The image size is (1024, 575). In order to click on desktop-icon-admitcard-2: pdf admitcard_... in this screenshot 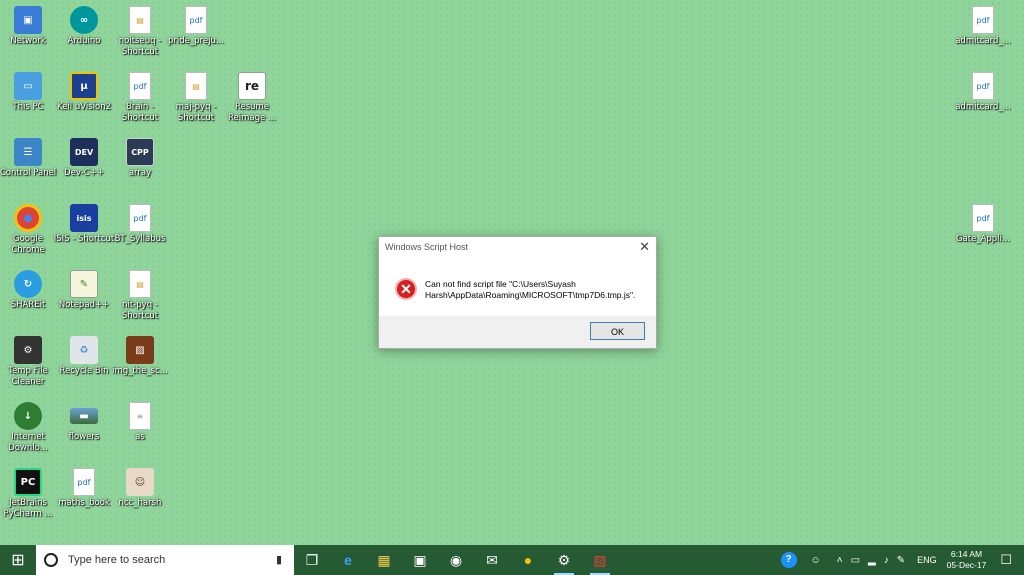, I will do `click(983, 92)`.